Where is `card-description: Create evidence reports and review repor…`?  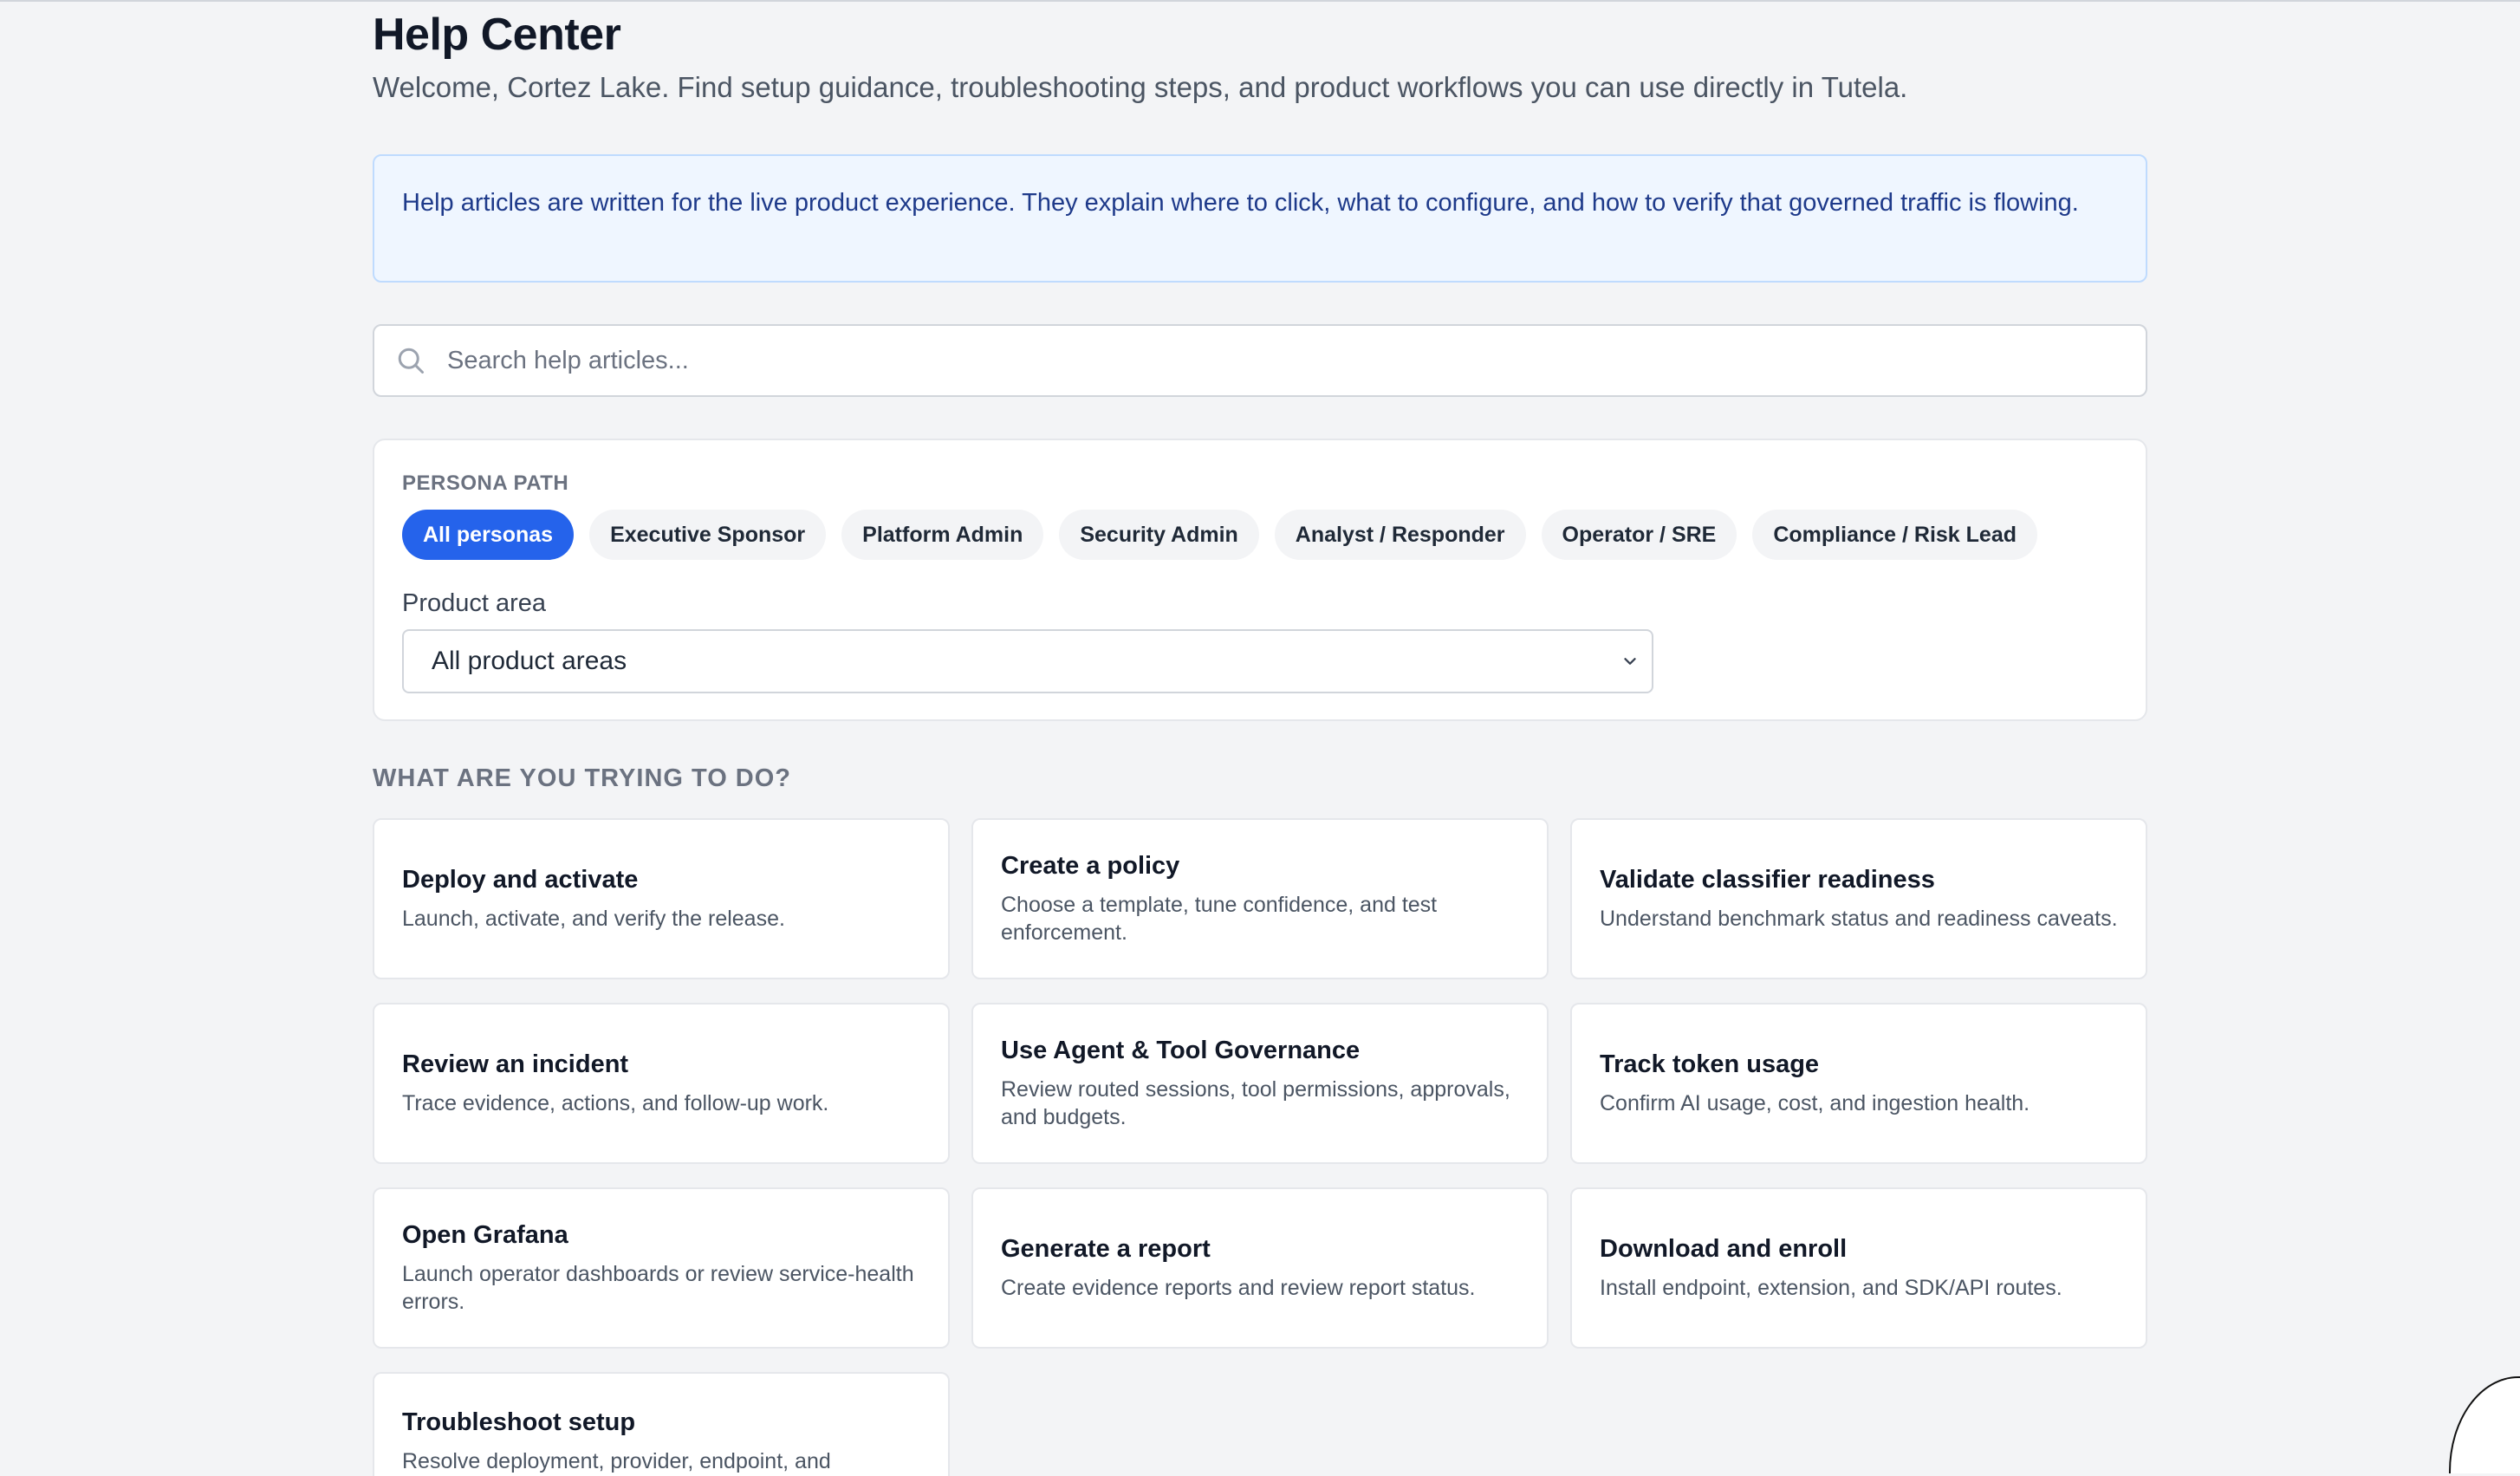
card-description: Create evidence reports and review repor… is located at coordinates (1238, 1287).